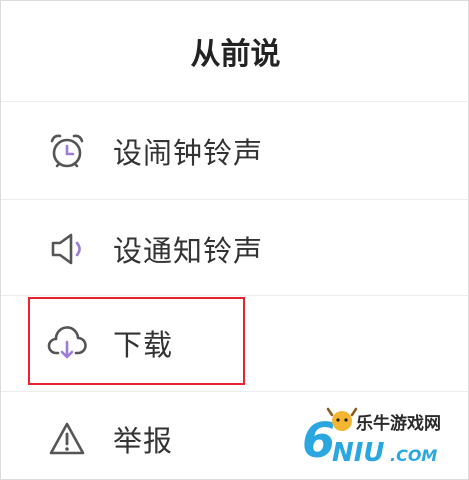 The image size is (469, 480). What do you see at coordinates (188, 251) in the screenshot?
I see `menu-item-label: 设通知铃声` at bounding box center [188, 251].